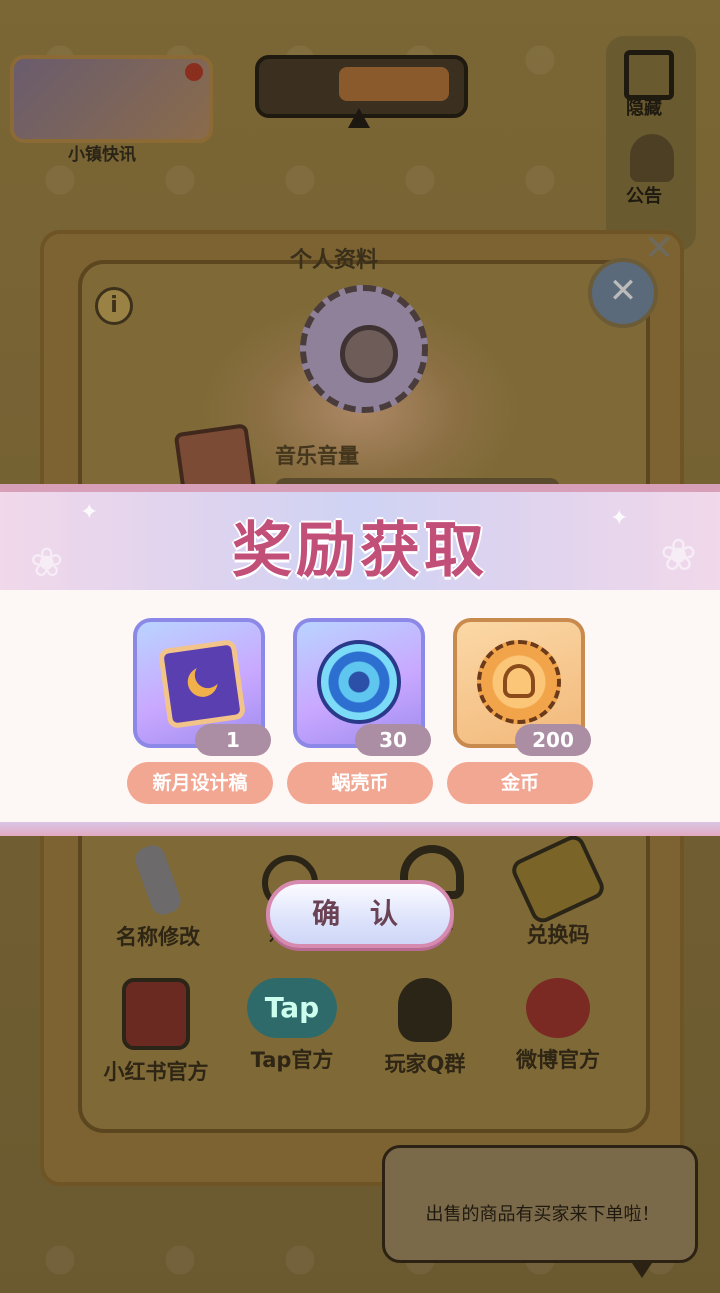 The height and width of the screenshot is (1293, 720). I want to click on rename-item: 名称修改, so click(158, 896).